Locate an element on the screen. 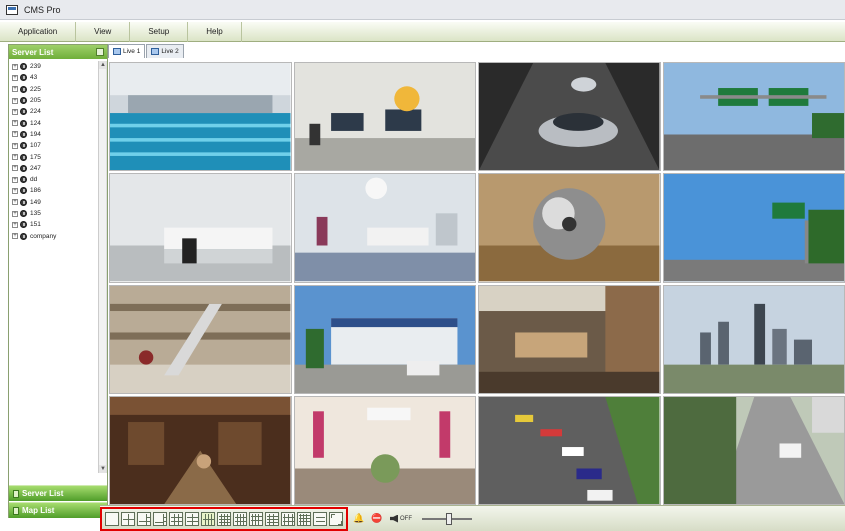 This screenshot has height=531, width=845. camera-view-city-skyline is located at coordinates (753, 339).